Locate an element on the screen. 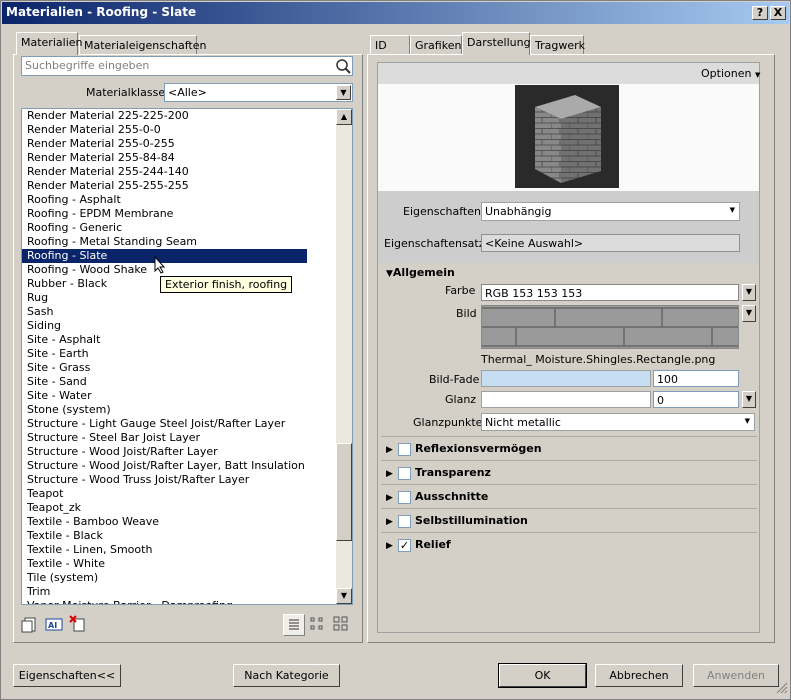 The width and height of the screenshot is (791, 700). highlights-label: Glanzpunkte is located at coordinates (448, 422).